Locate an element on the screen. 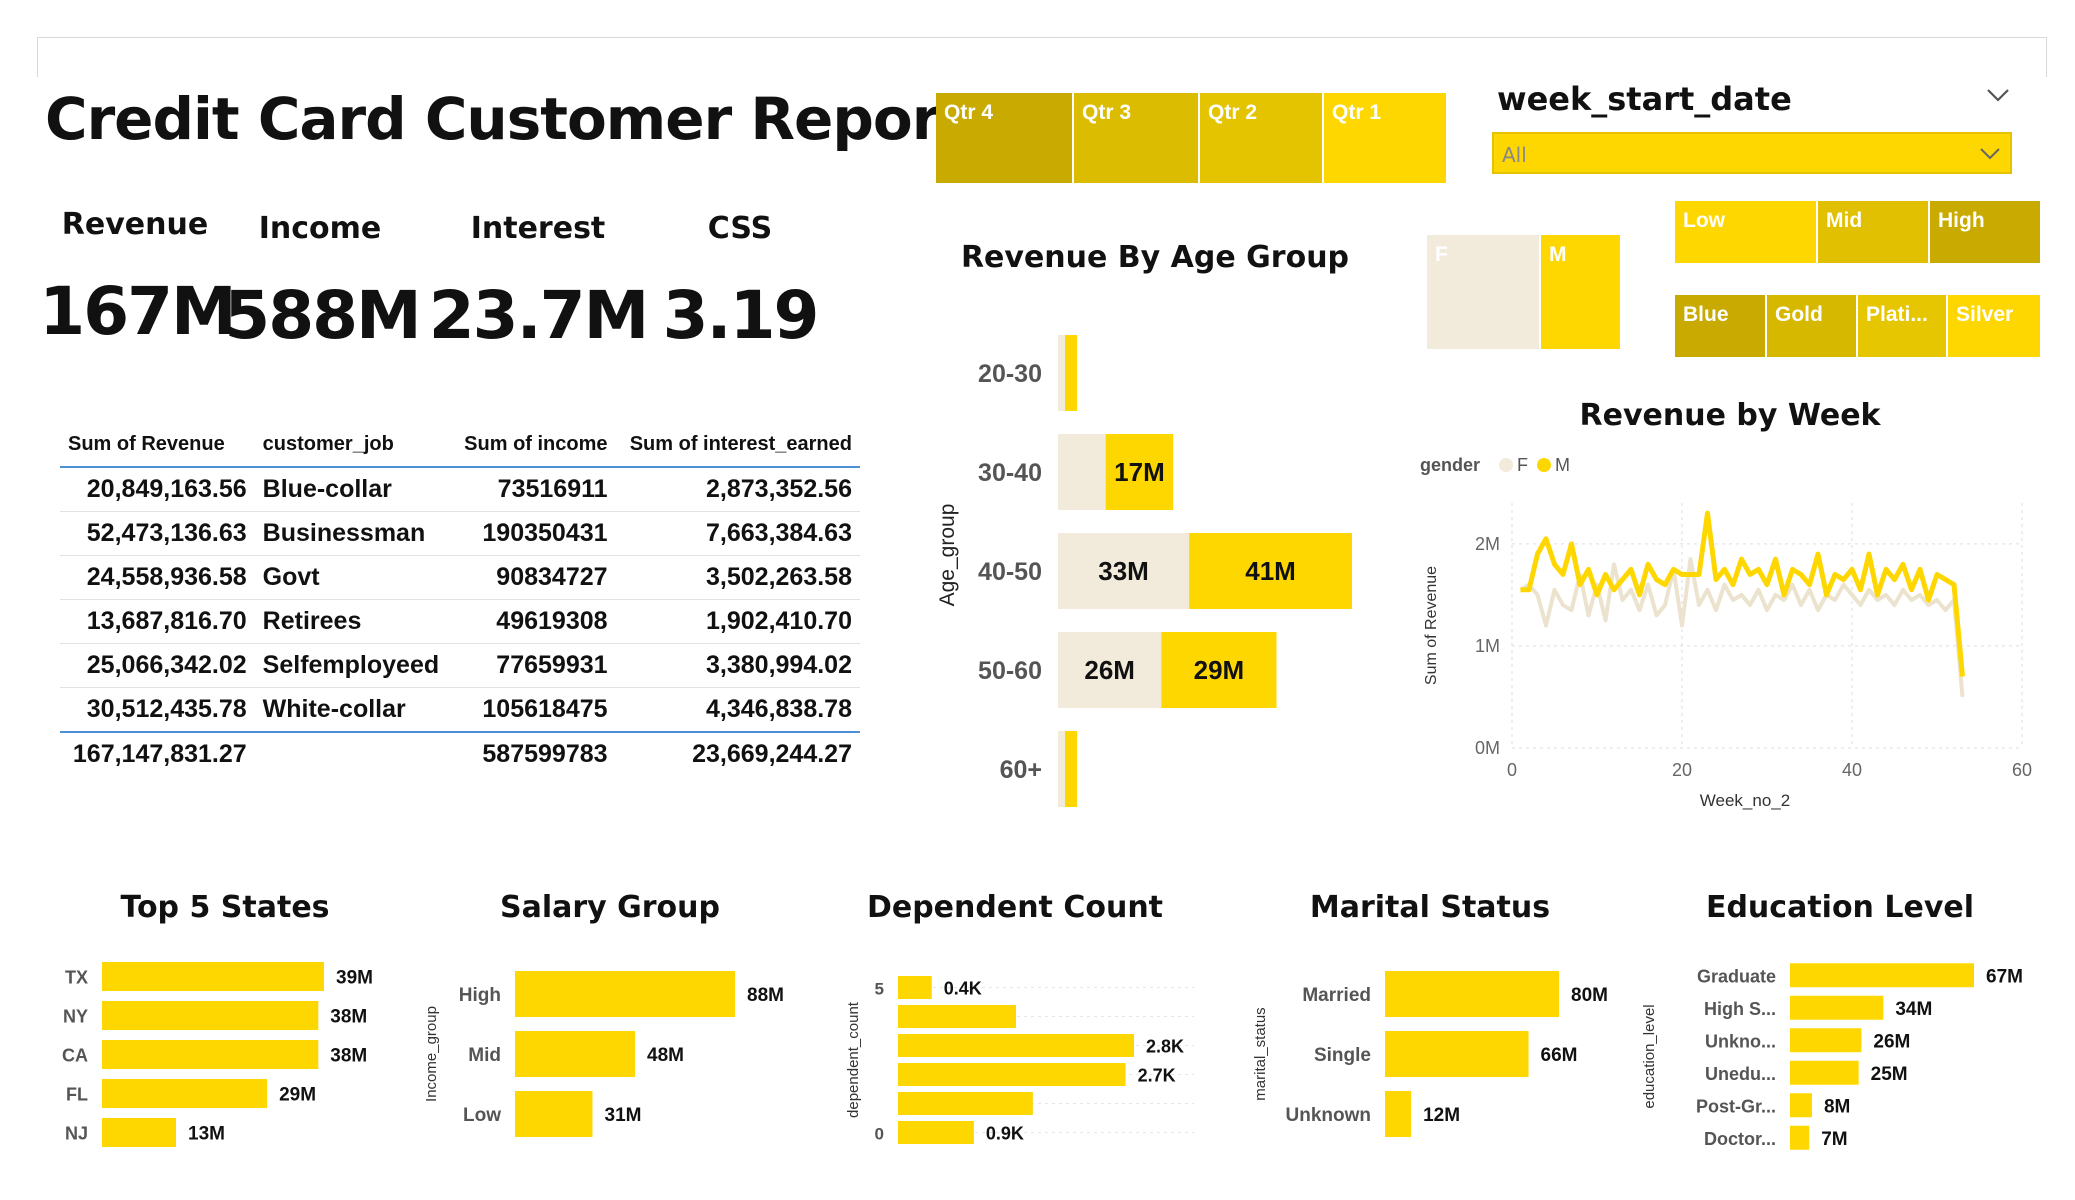  table-cell: 7,663,384.63 is located at coordinates (737, 533).